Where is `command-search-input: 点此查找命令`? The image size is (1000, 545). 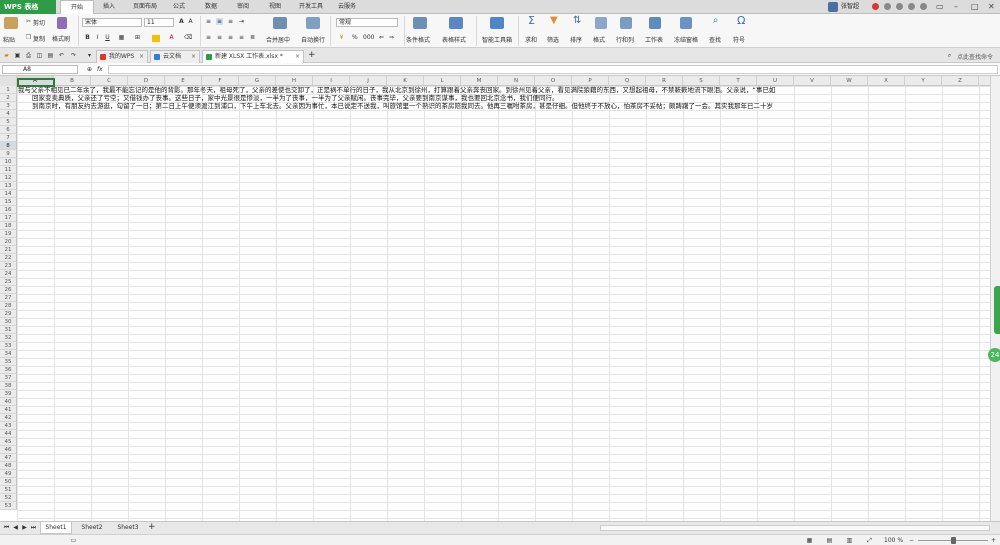 command-search-input: 点此查找命令 is located at coordinates (975, 56).